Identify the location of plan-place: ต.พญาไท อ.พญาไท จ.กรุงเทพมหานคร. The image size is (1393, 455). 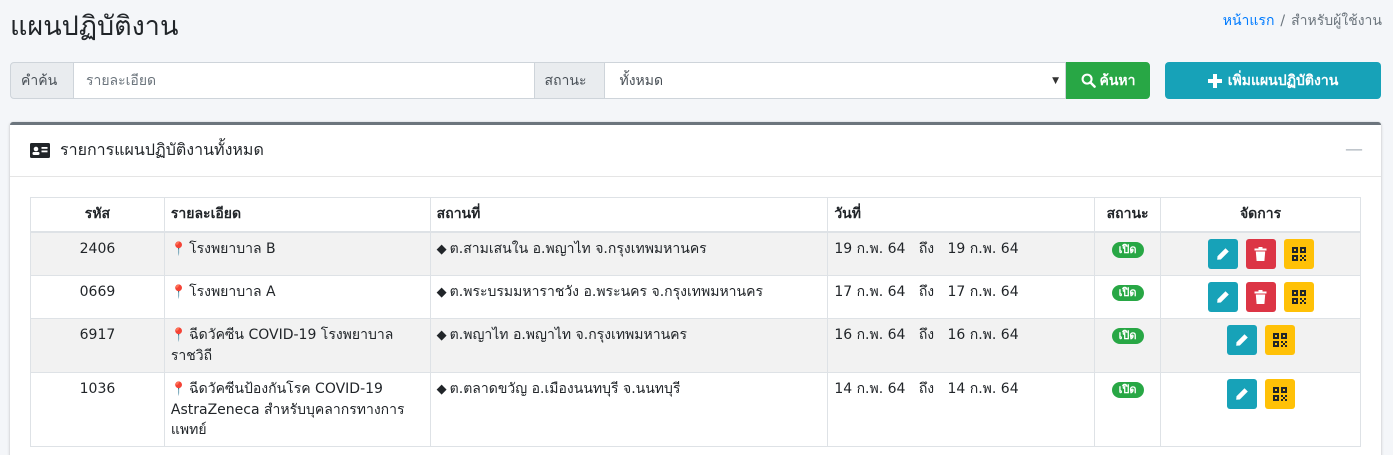
(568, 334).